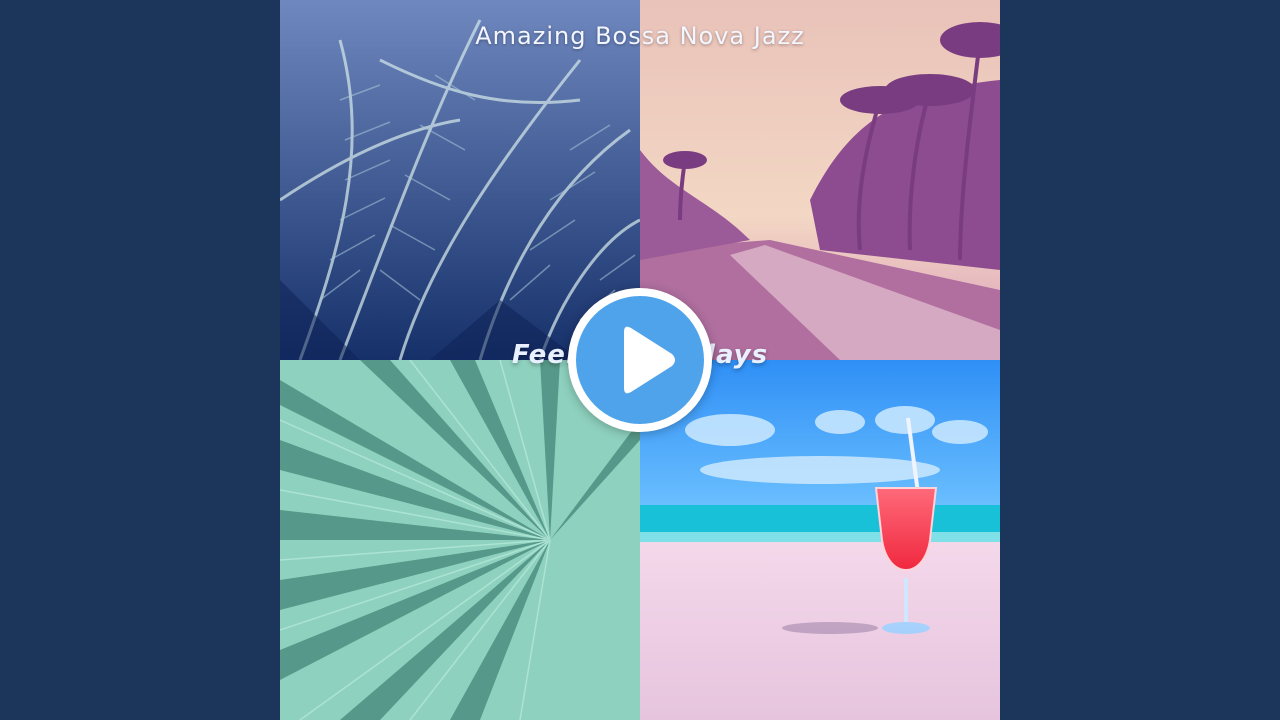  What do you see at coordinates (640, 36) in the screenshot?
I see `artist-title: Amazing Bossa Nova Jazz` at bounding box center [640, 36].